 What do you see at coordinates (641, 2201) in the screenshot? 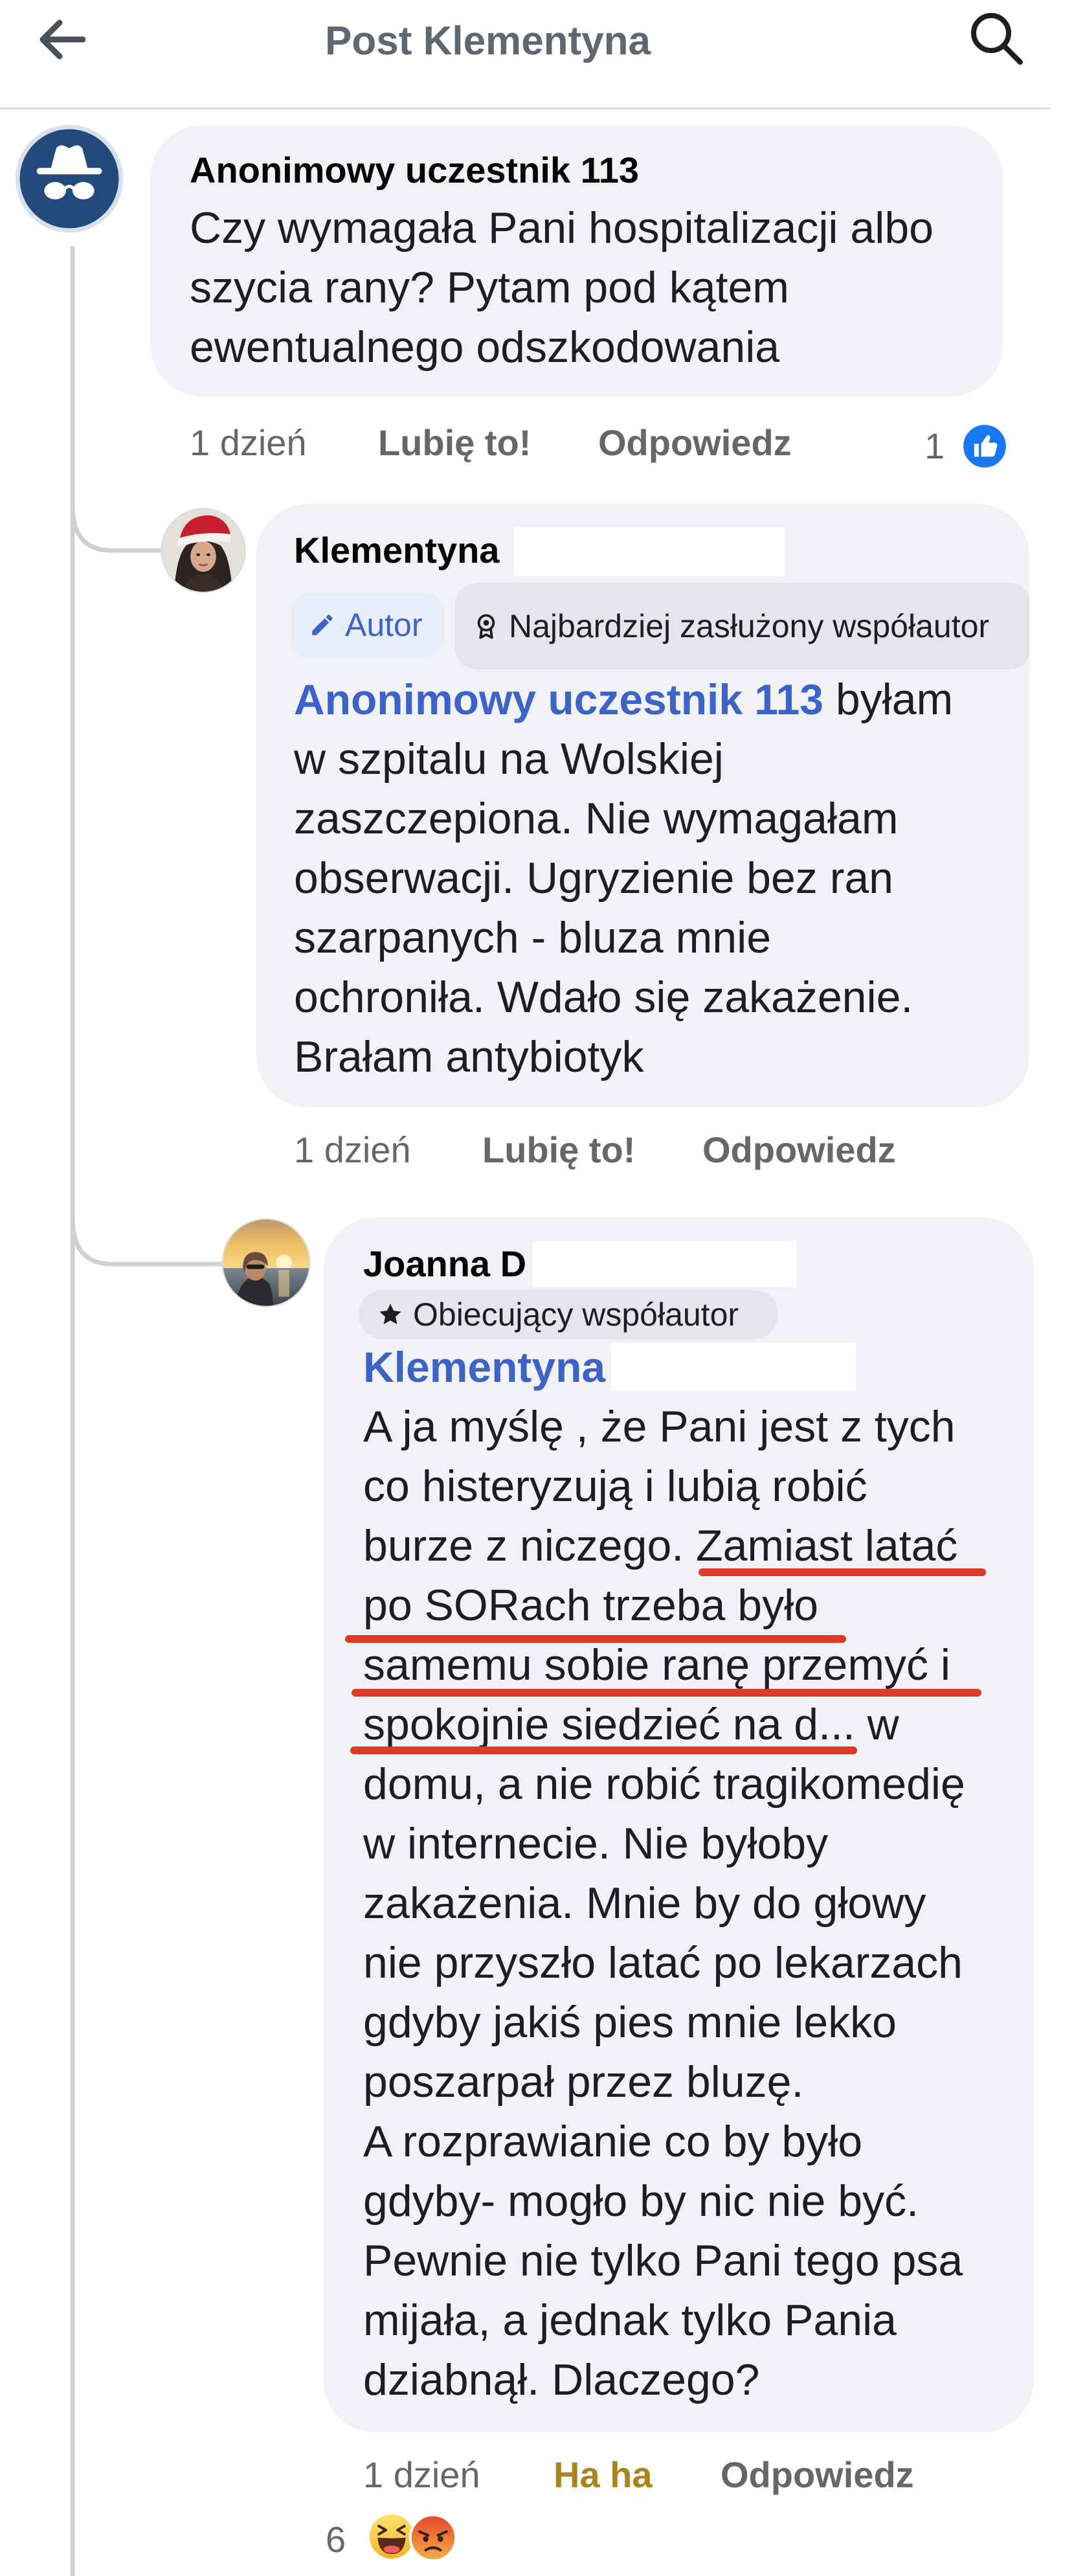
I see `comment-text-line: gdyby- mogło by nic nie być.` at bounding box center [641, 2201].